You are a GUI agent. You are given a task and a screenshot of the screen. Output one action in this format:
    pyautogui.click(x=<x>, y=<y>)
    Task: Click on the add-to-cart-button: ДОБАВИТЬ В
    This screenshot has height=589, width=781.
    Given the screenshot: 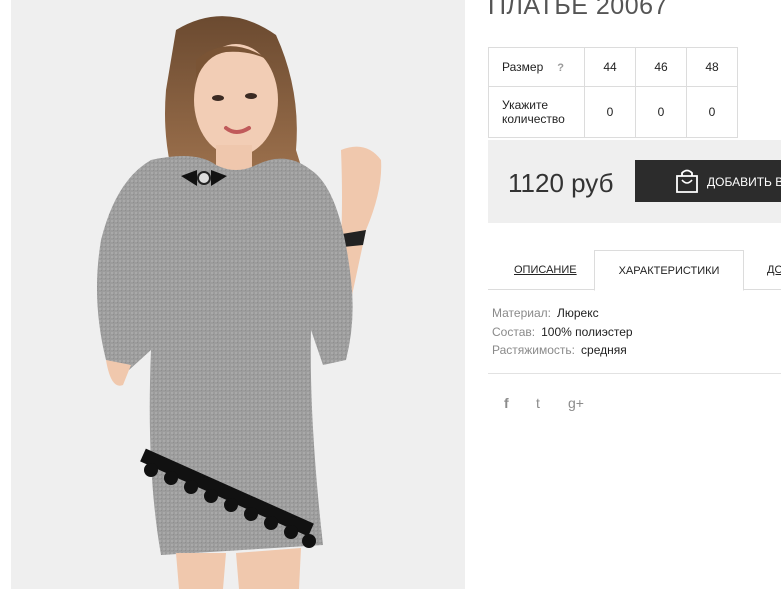 What is the action you would take?
    pyautogui.click(x=708, y=181)
    